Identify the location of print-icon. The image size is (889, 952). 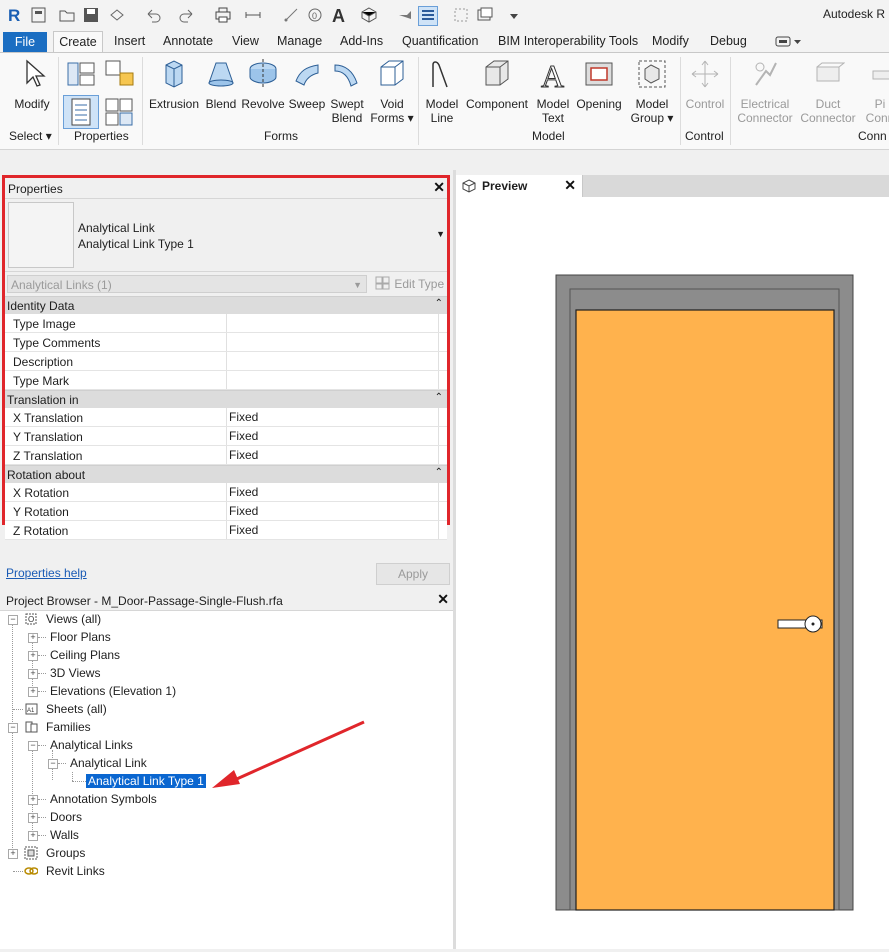
(223, 15).